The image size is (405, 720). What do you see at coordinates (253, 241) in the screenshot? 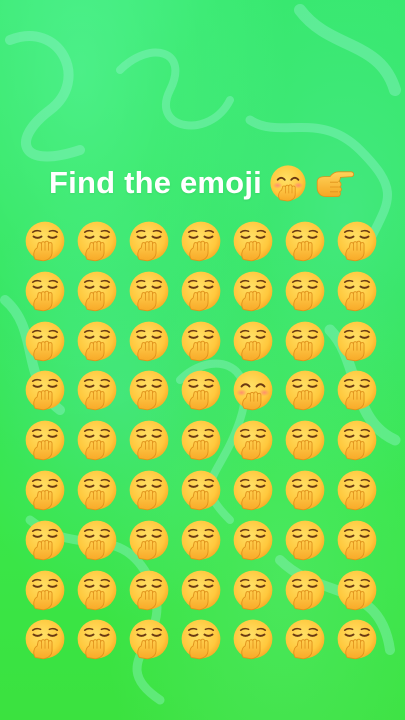
I see `emoji-cell-r1-c5` at bounding box center [253, 241].